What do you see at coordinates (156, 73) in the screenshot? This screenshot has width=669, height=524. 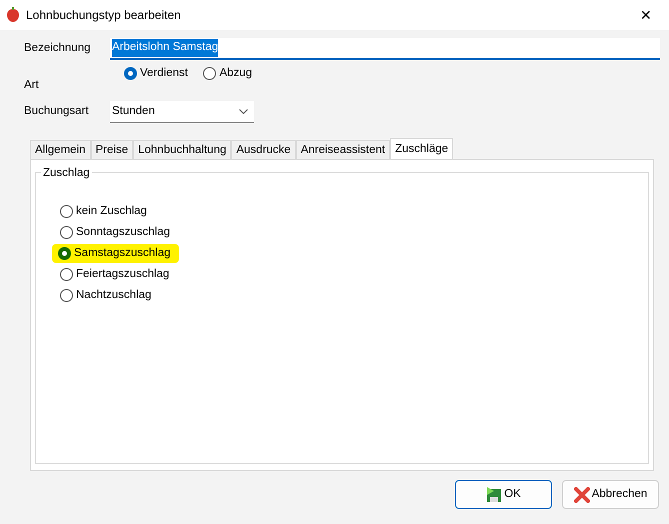 I see `radio-button: Verdienst` at bounding box center [156, 73].